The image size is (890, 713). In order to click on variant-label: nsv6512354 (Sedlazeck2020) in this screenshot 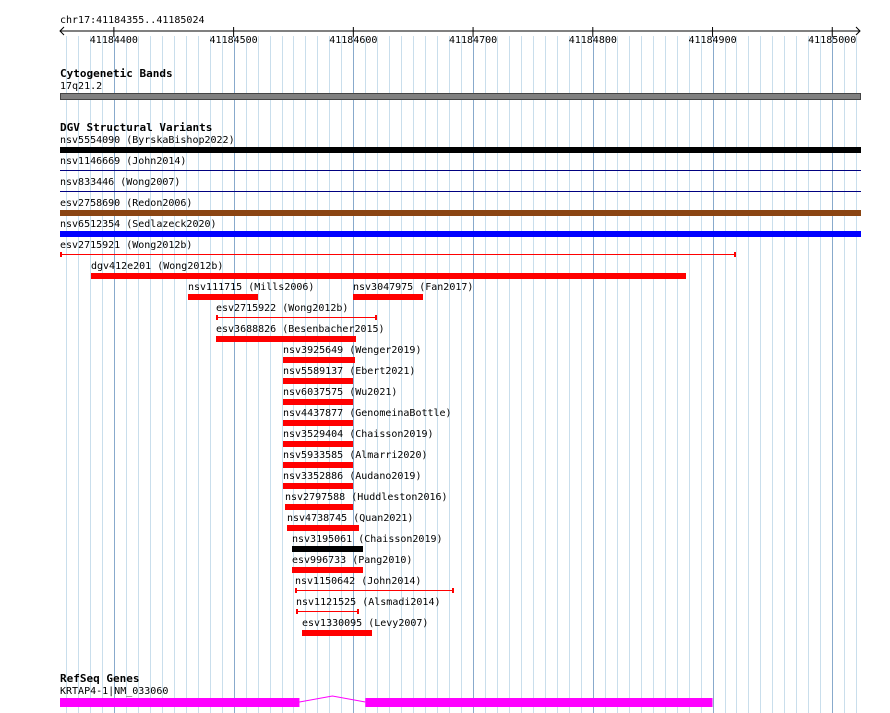, I will do `click(138, 224)`.